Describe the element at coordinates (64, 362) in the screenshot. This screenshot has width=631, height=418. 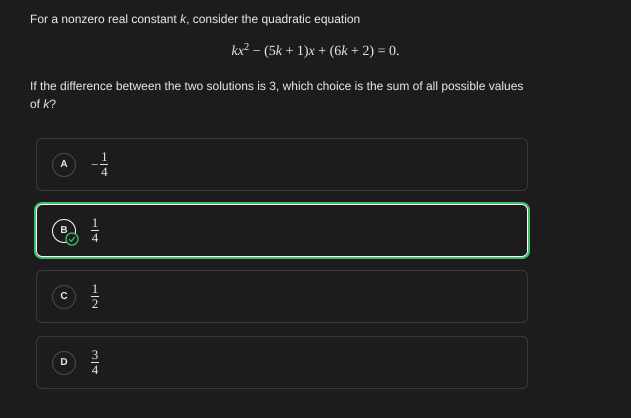
I see `choice-letter: D` at that location.